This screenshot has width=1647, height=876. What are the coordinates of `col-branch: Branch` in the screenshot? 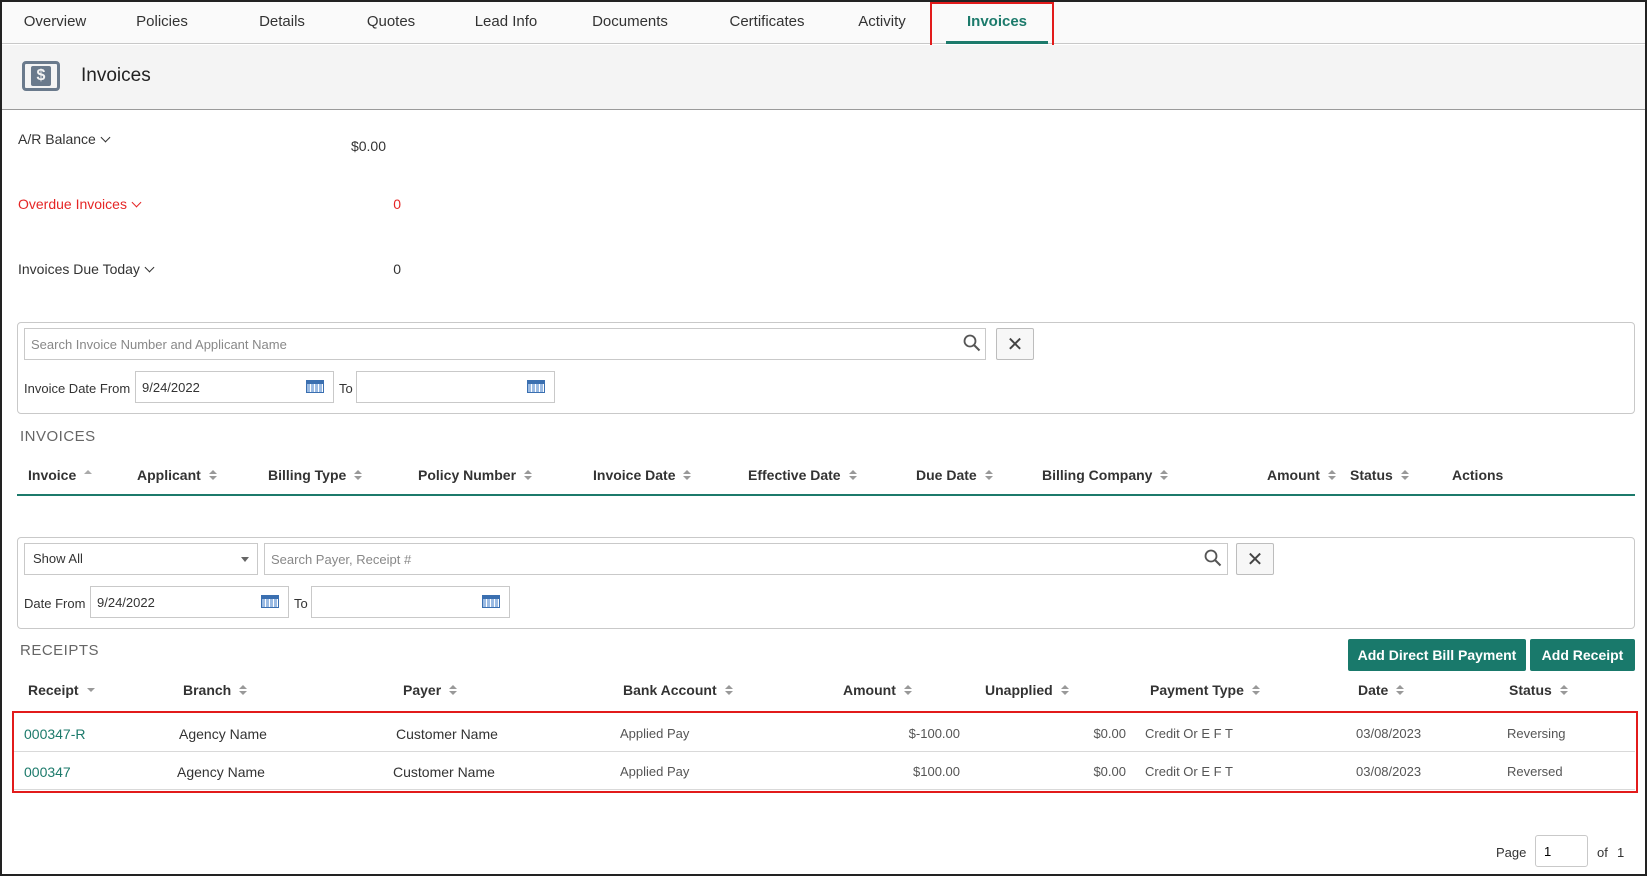 It's located at (215, 690).